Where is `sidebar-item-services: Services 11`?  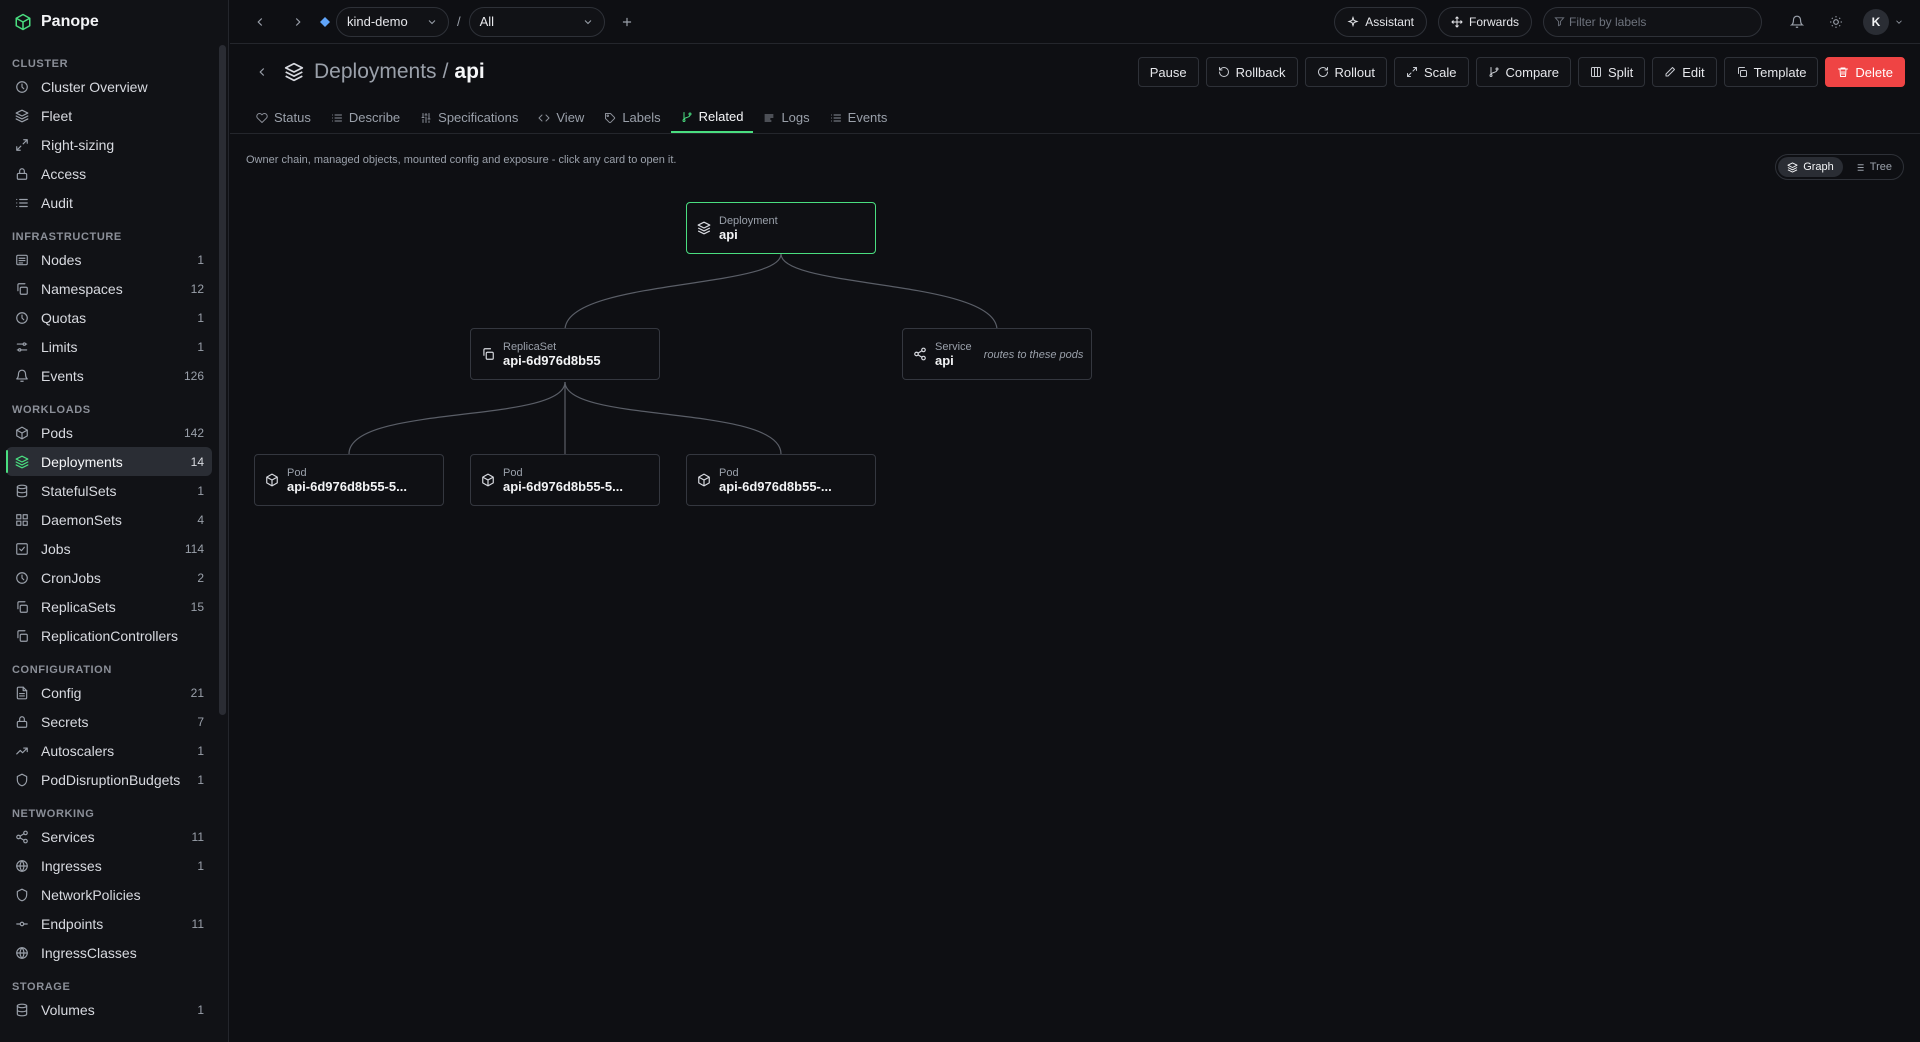 sidebar-item-services: Services 11 is located at coordinates (109, 836).